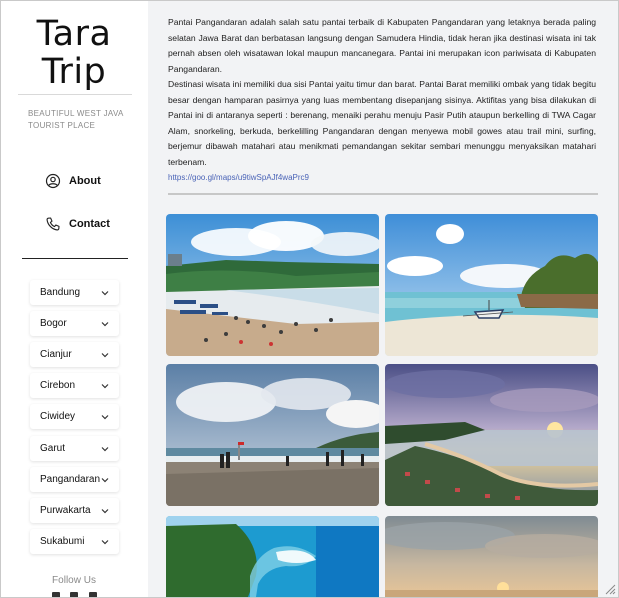 The image size is (619, 598). What do you see at coordinates (610, 589) in the screenshot?
I see `resize-handle-icon` at bounding box center [610, 589].